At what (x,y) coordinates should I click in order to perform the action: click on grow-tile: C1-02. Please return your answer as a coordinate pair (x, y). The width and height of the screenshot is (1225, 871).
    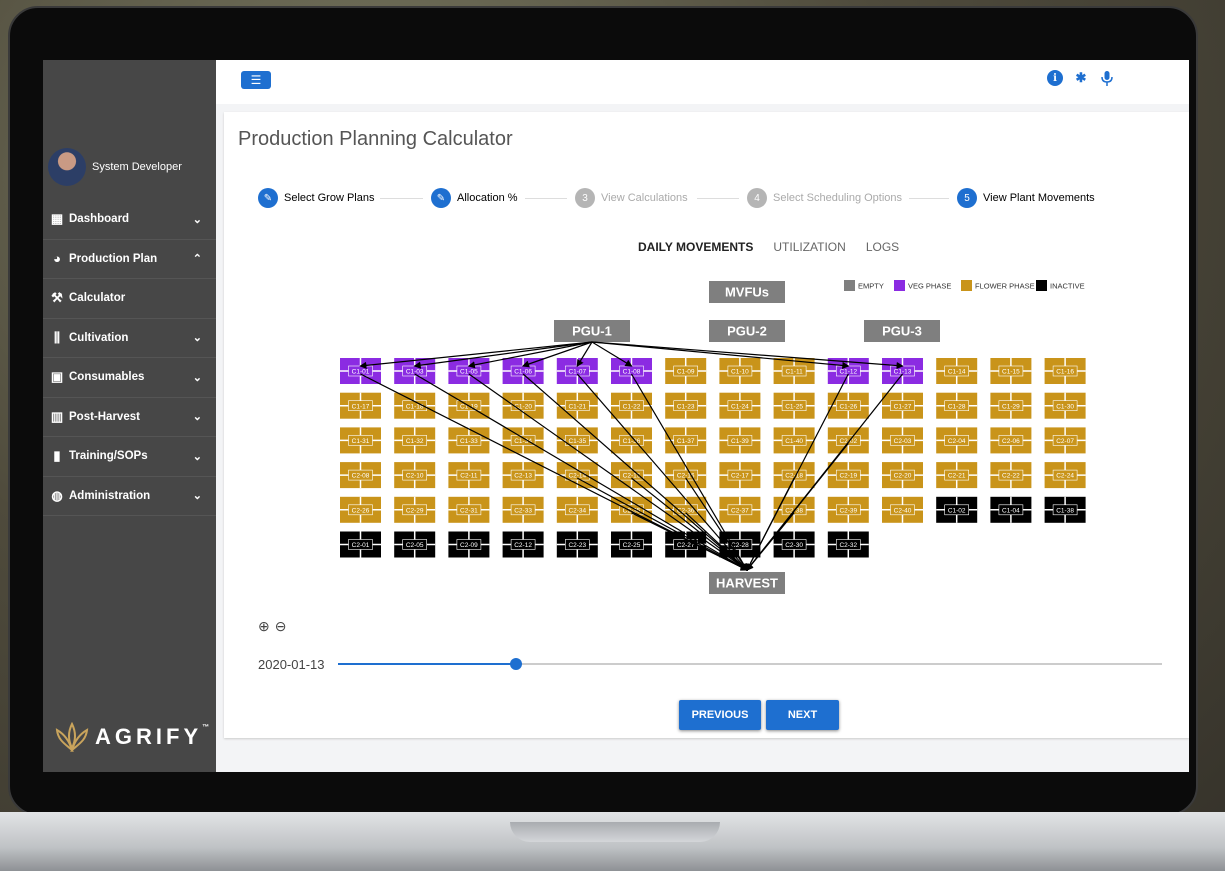
    Looking at the image, I should click on (957, 509).